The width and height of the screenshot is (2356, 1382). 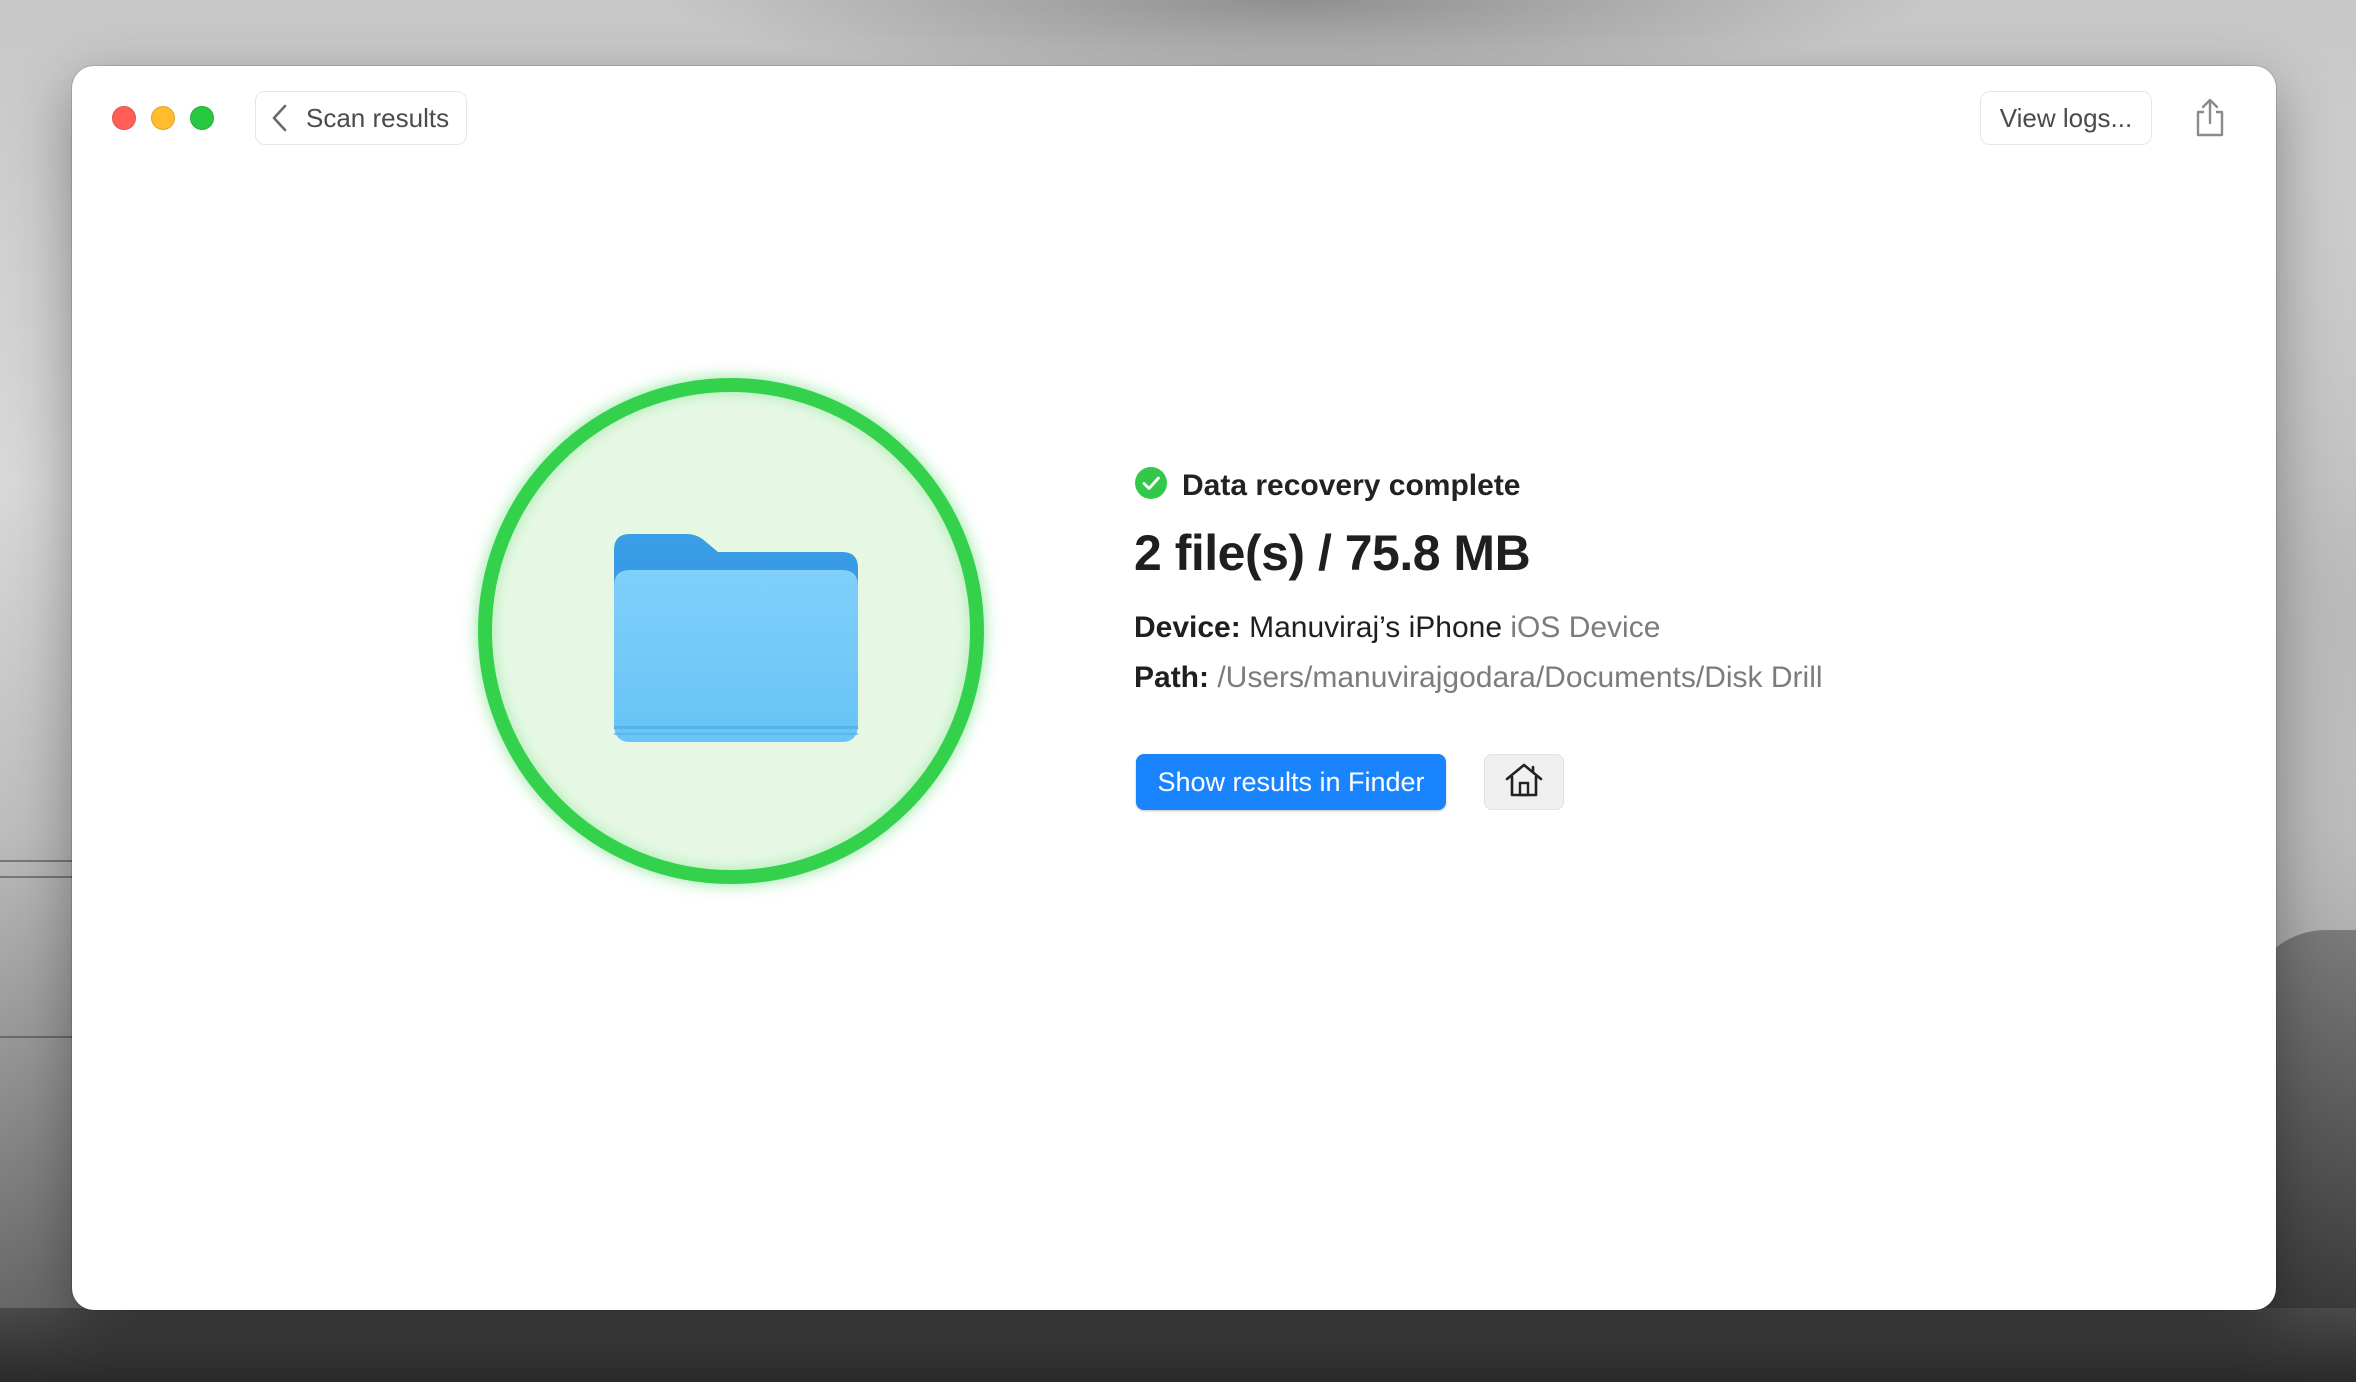 What do you see at coordinates (736, 639) in the screenshot?
I see `folder-icon` at bounding box center [736, 639].